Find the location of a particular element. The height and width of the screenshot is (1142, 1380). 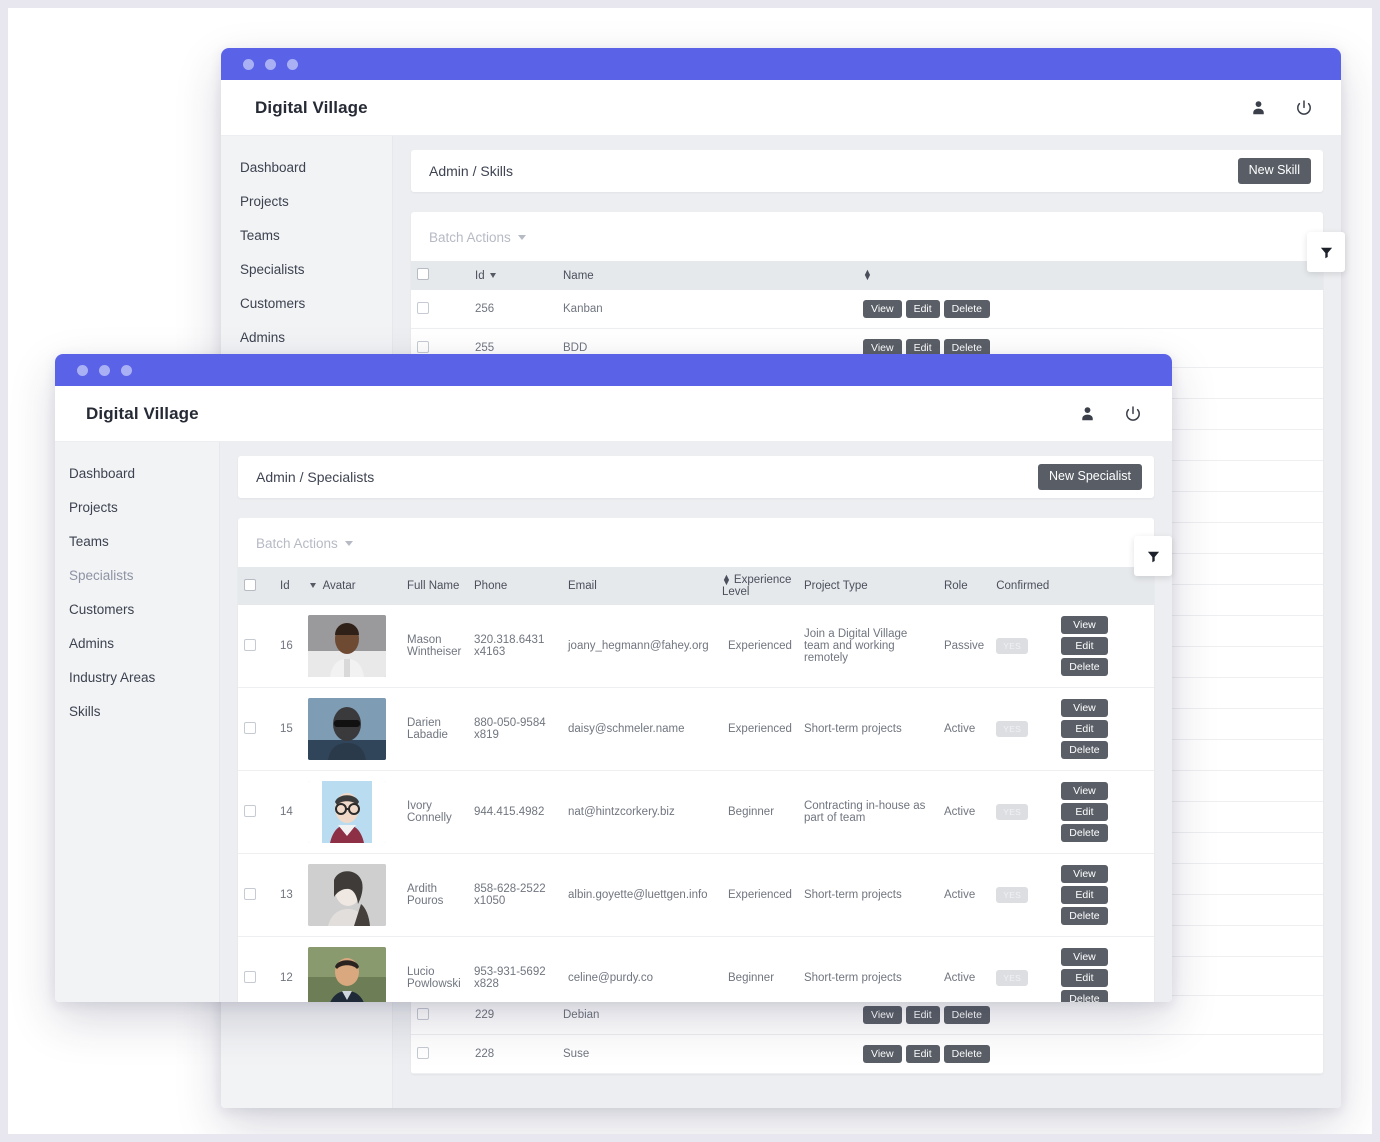

column-header-name: Name is located at coordinates (707, 275).